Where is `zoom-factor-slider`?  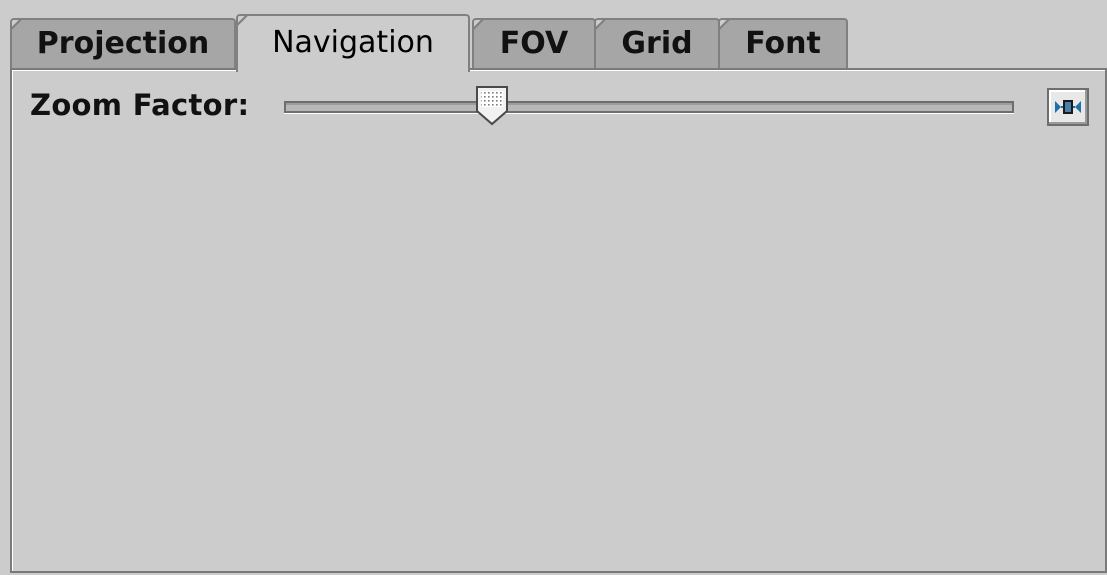 zoom-factor-slider is located at coordinates (649, 106).